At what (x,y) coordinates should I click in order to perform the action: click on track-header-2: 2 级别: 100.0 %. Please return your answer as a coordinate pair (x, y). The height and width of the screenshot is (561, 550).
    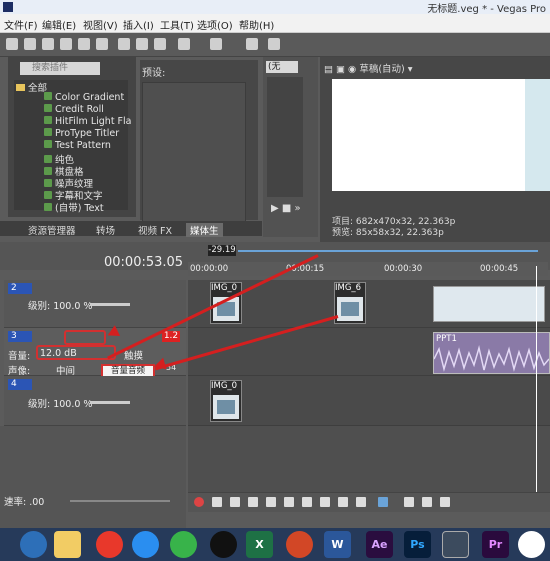
    Looking at the image, I should click on (95, 304).